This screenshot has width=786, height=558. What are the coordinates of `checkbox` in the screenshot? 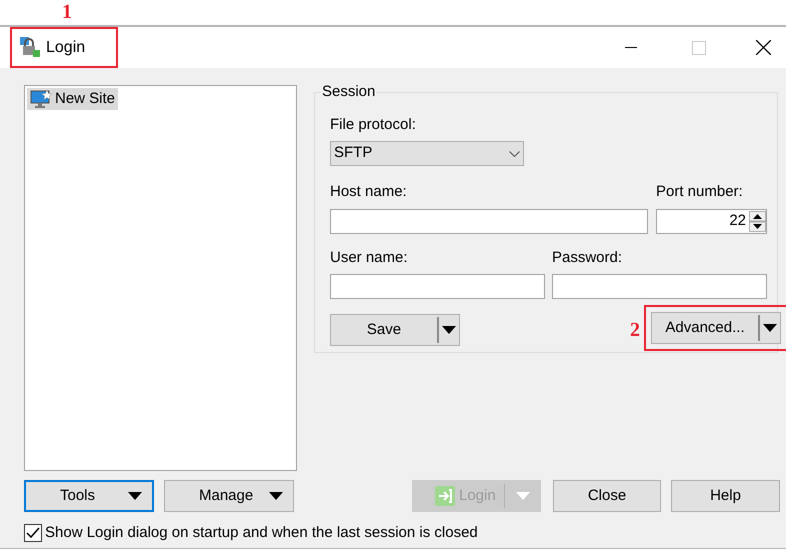 It's located at (33, 533).